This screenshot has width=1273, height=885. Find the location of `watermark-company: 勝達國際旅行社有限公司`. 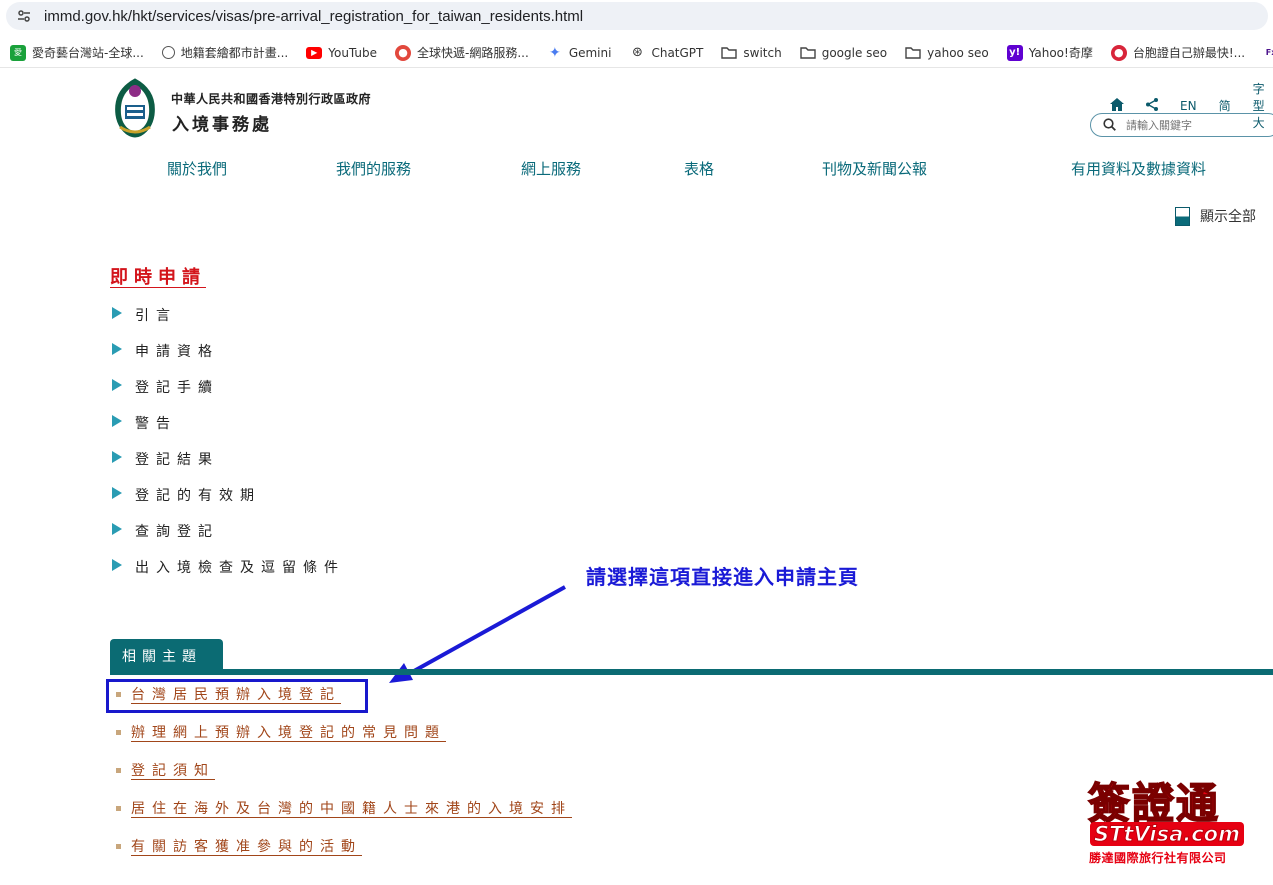

watermark-company: 勝達國際旅行社有限公司 is located at coordinates (1158, 858).